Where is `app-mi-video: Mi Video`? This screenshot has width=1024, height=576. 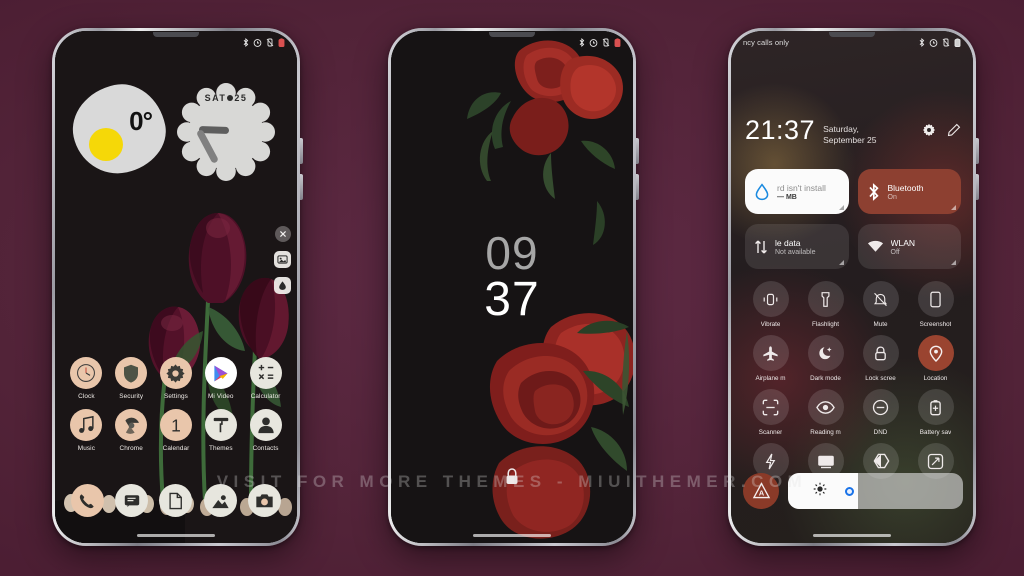
app-mi-video: Mi Video is located at coordinates (220, 378).